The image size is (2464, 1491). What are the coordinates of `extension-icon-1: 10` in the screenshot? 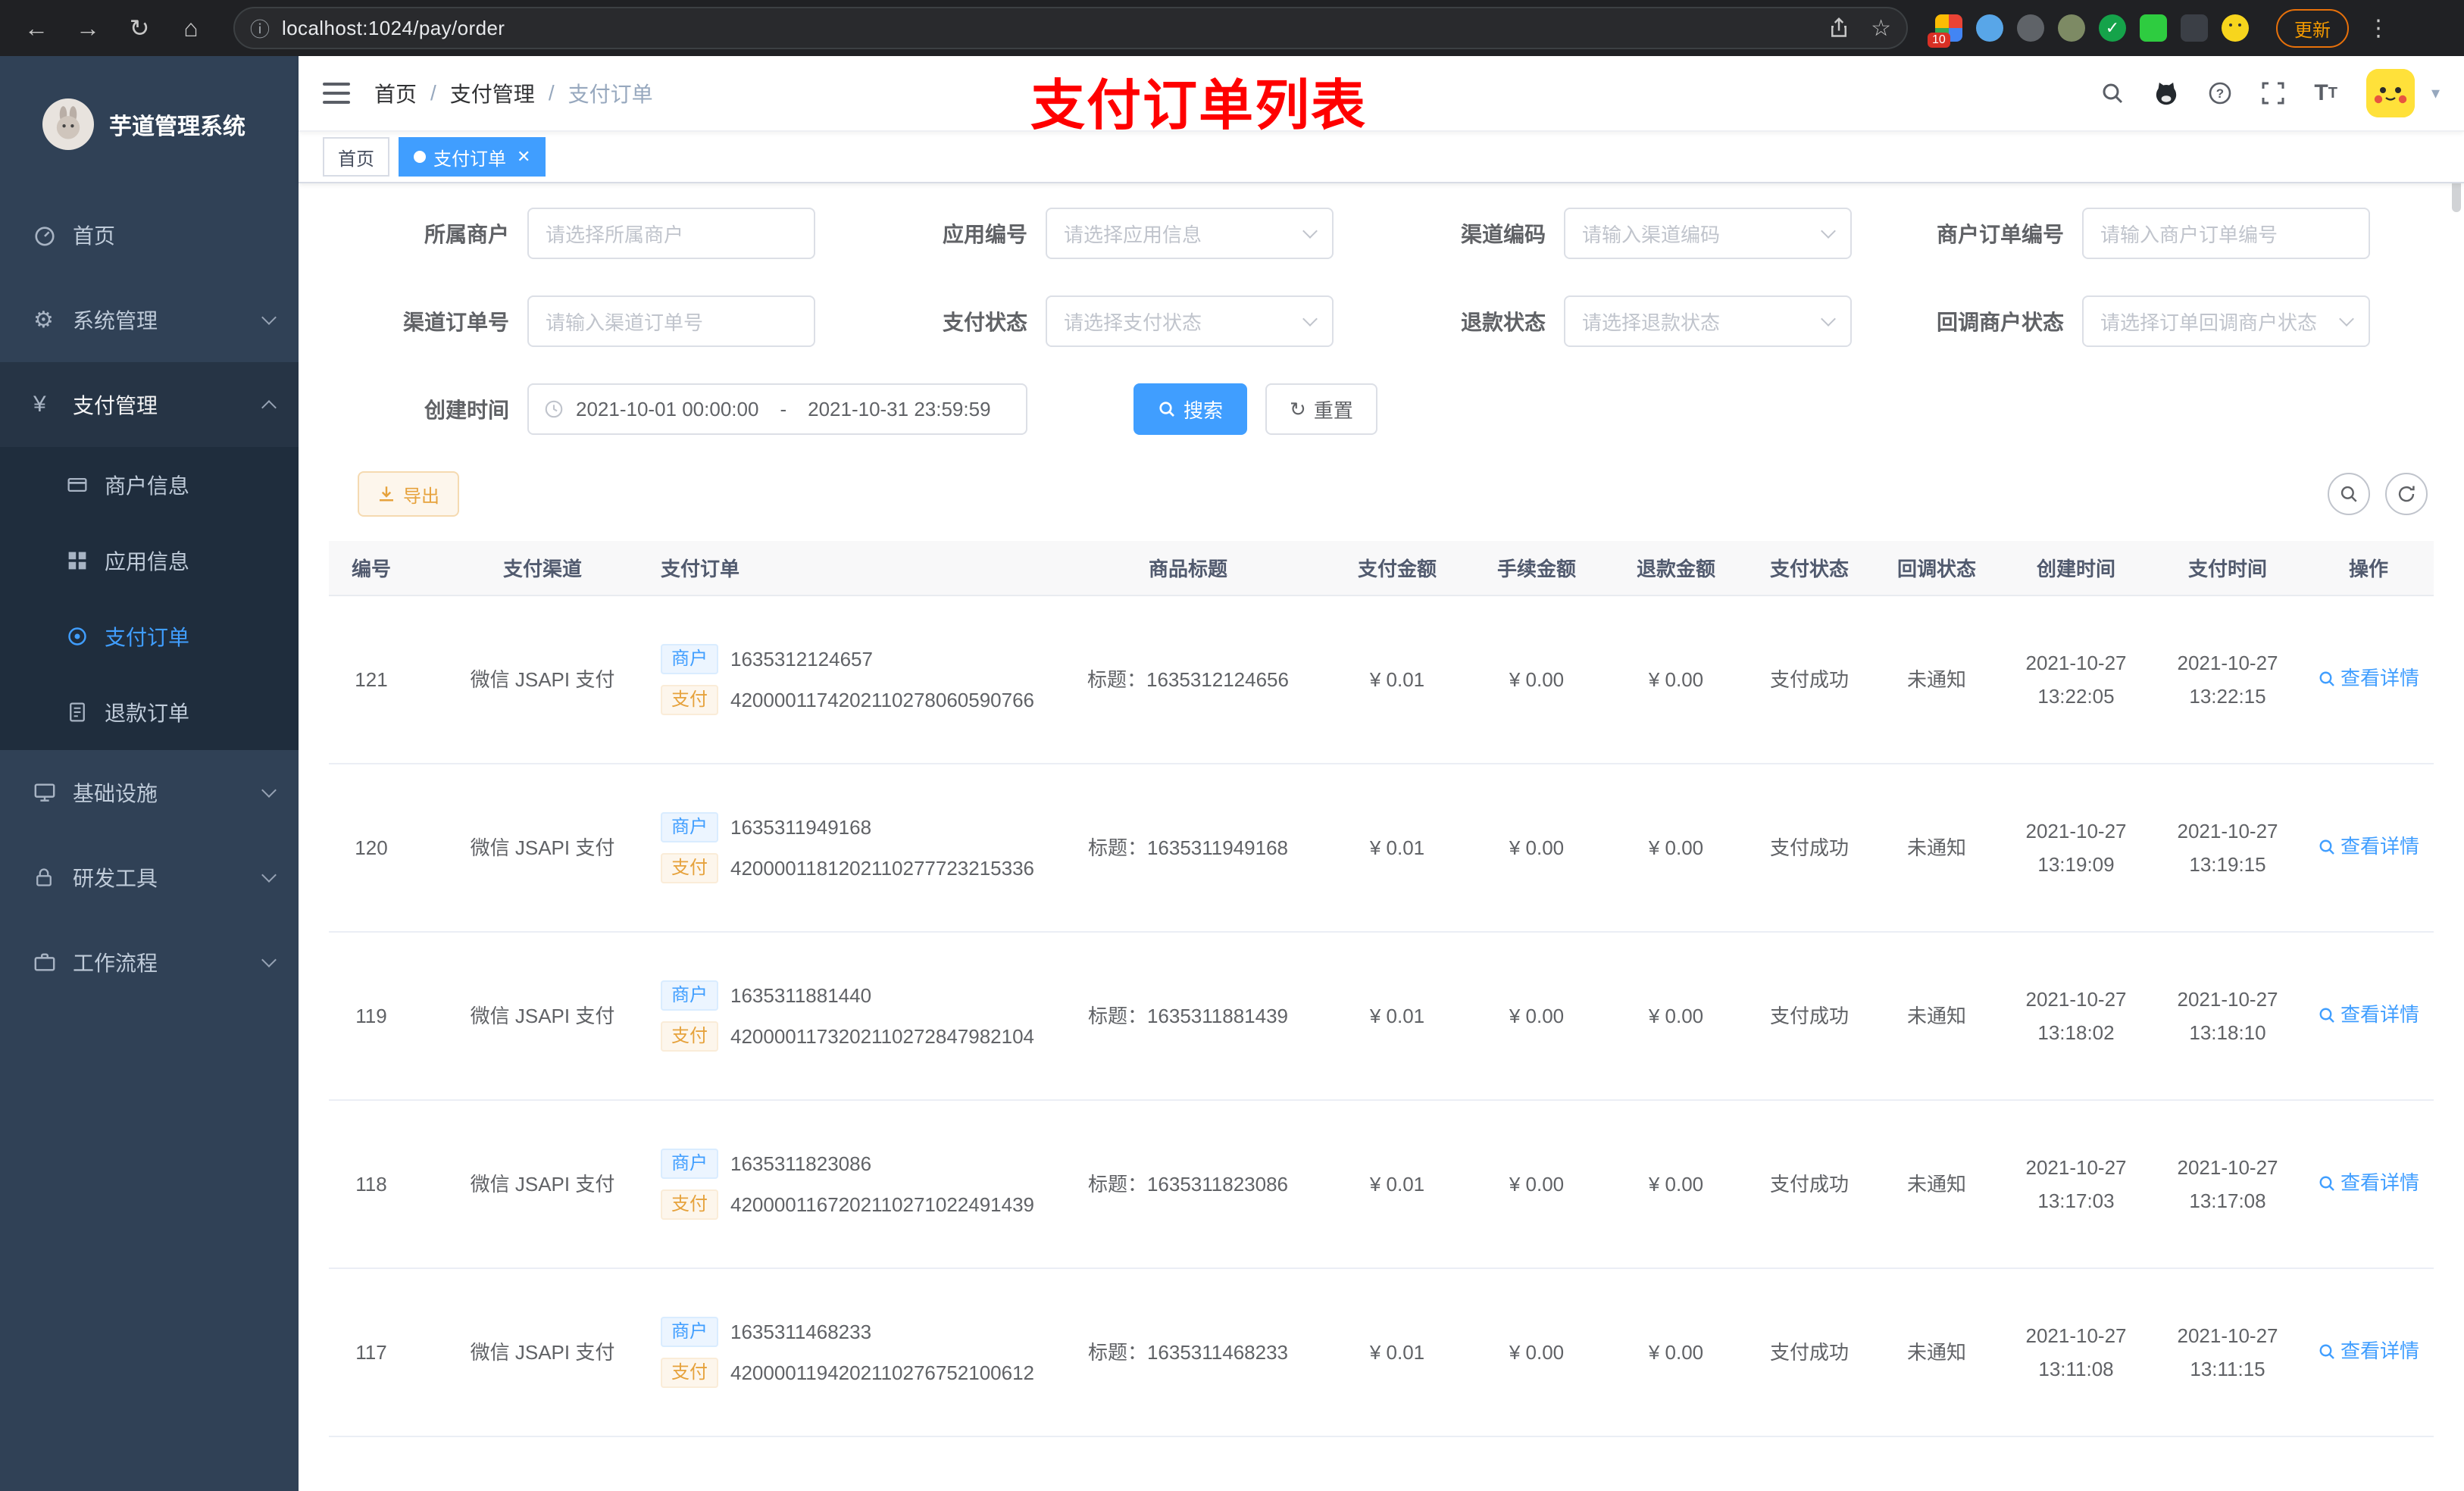 It's located at (1945, 31).